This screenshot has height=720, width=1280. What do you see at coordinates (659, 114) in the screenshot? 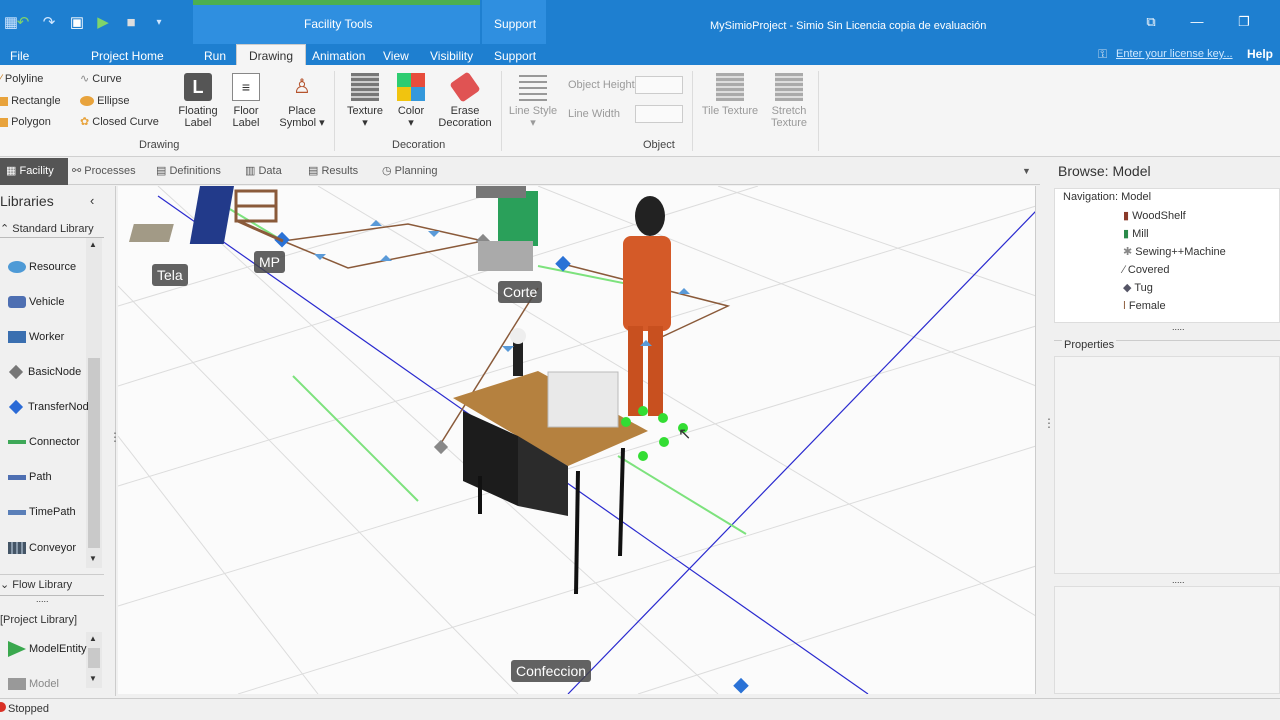
I see `line-width-field` at bounding box center [659, 114].